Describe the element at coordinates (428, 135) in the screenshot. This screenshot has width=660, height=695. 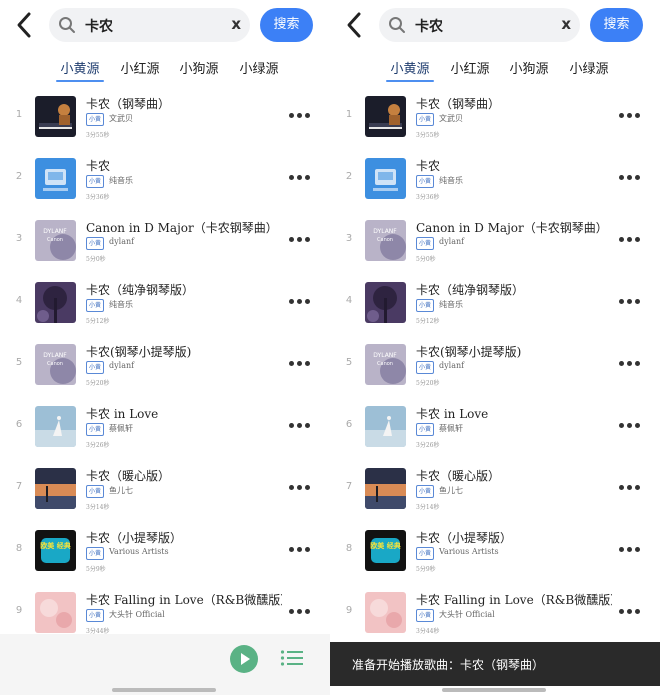
I see `song-duration: 3分55秒` at that location.